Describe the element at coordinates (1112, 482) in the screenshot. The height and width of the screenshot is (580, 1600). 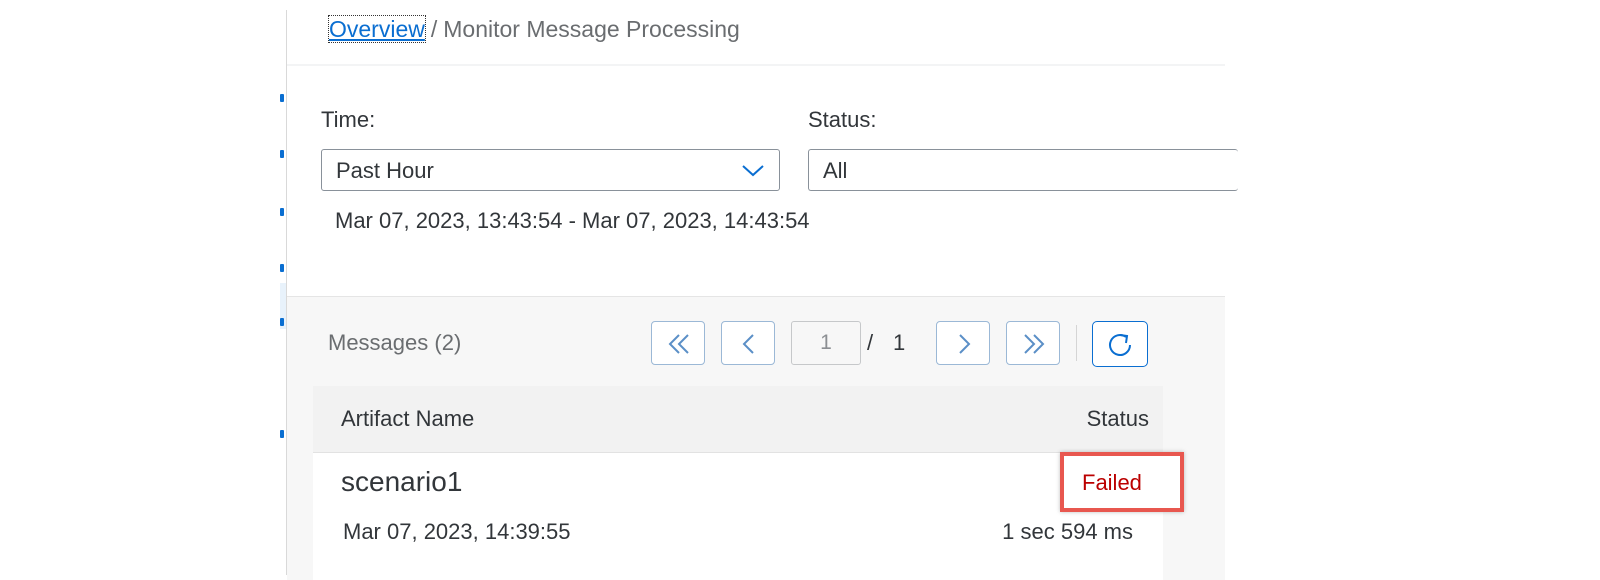
I see `status-badge: Failed` at that location.